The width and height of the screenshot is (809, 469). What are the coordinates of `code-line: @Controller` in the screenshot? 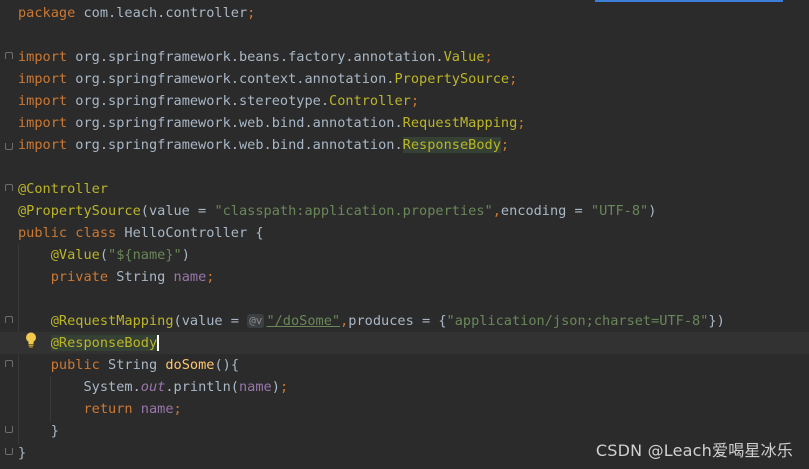 It's located at (413, 189).